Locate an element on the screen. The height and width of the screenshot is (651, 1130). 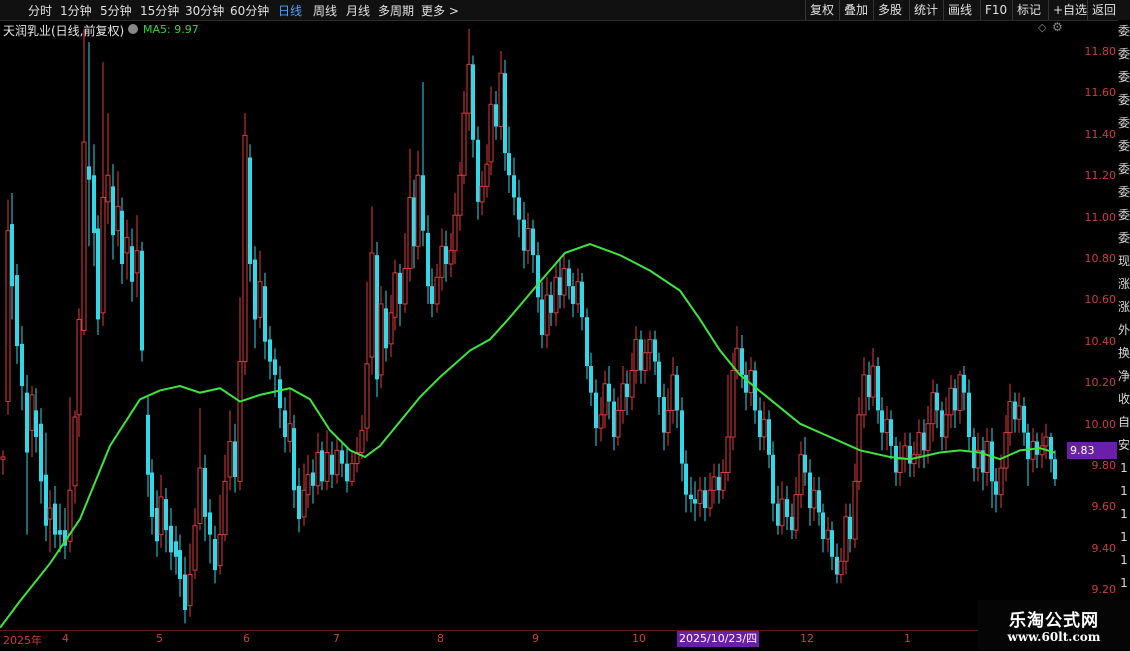
period-tab-6: 日线 is located at coordinates (290, 10).